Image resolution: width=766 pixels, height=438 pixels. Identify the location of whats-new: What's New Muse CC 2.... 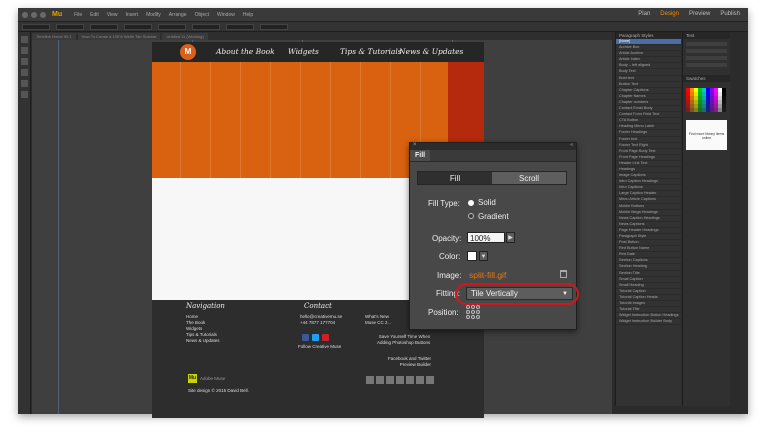
(378, 319).